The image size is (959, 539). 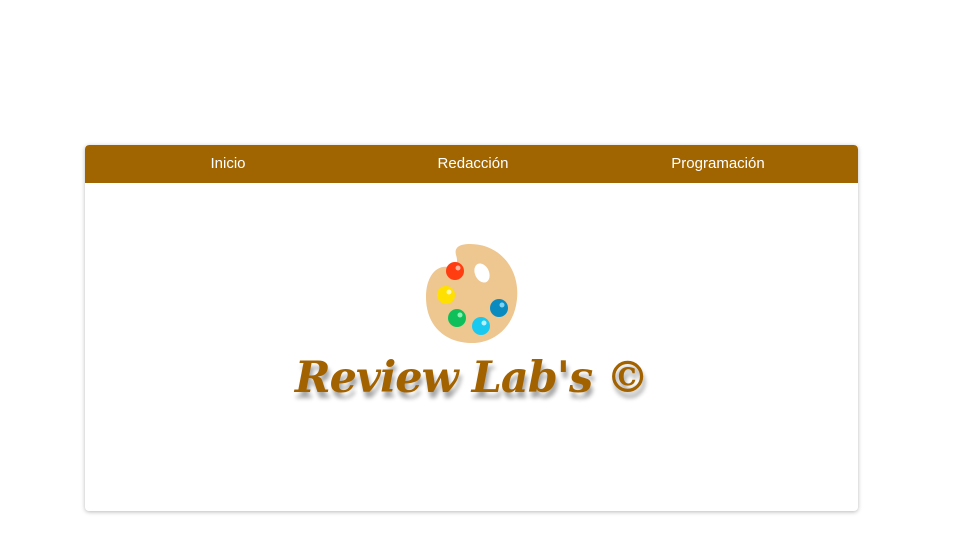 What do you see at coordinates (455, 271) in the screenshot?
I see `paint-red` at bounding box center [455, 271].